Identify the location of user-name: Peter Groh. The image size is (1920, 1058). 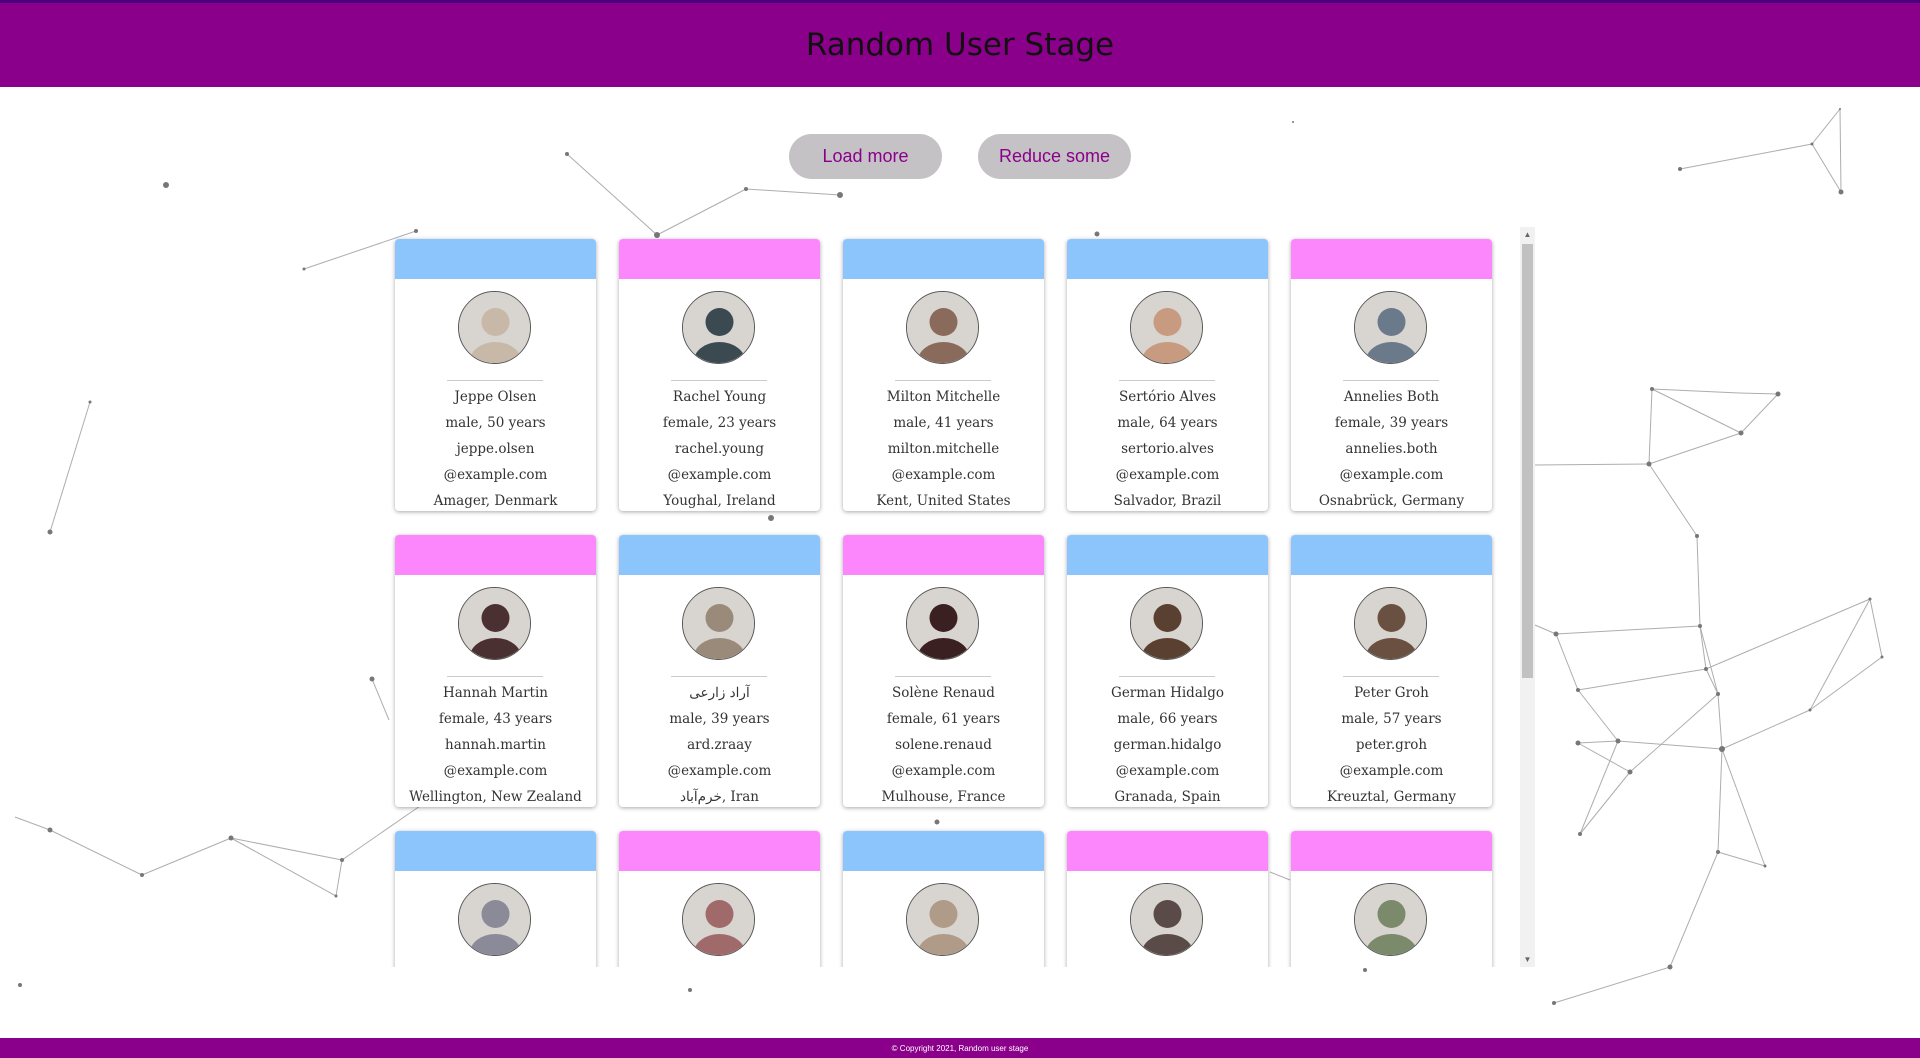
(1391, 693).